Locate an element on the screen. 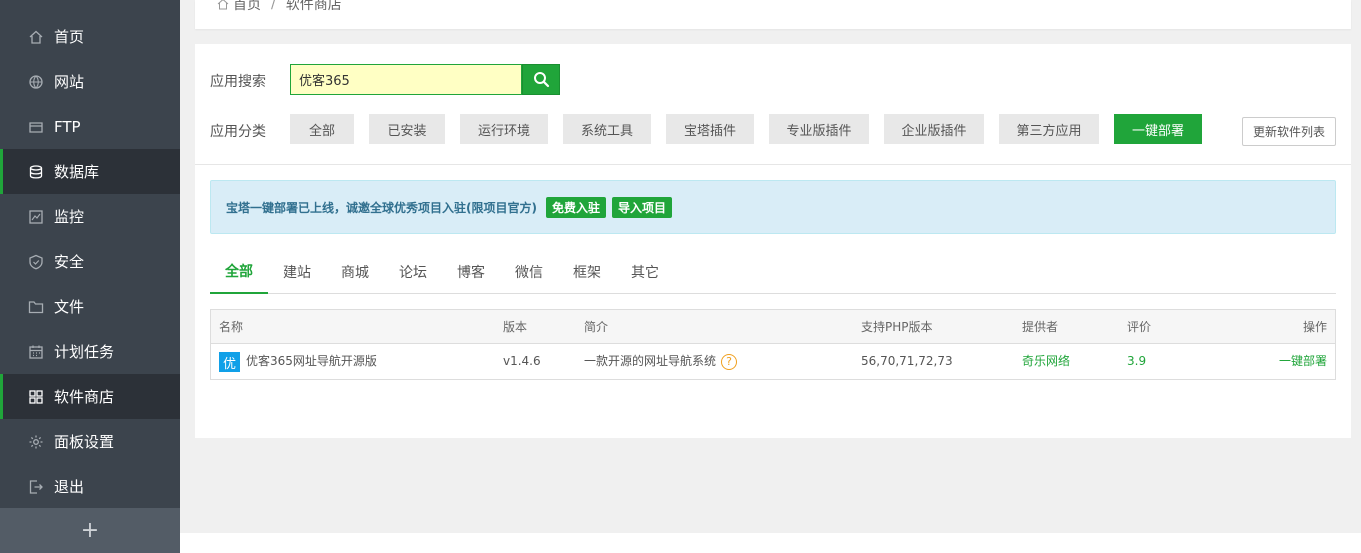  sidebar-item-label: 计划任务 is located at coordinates (84, 352).